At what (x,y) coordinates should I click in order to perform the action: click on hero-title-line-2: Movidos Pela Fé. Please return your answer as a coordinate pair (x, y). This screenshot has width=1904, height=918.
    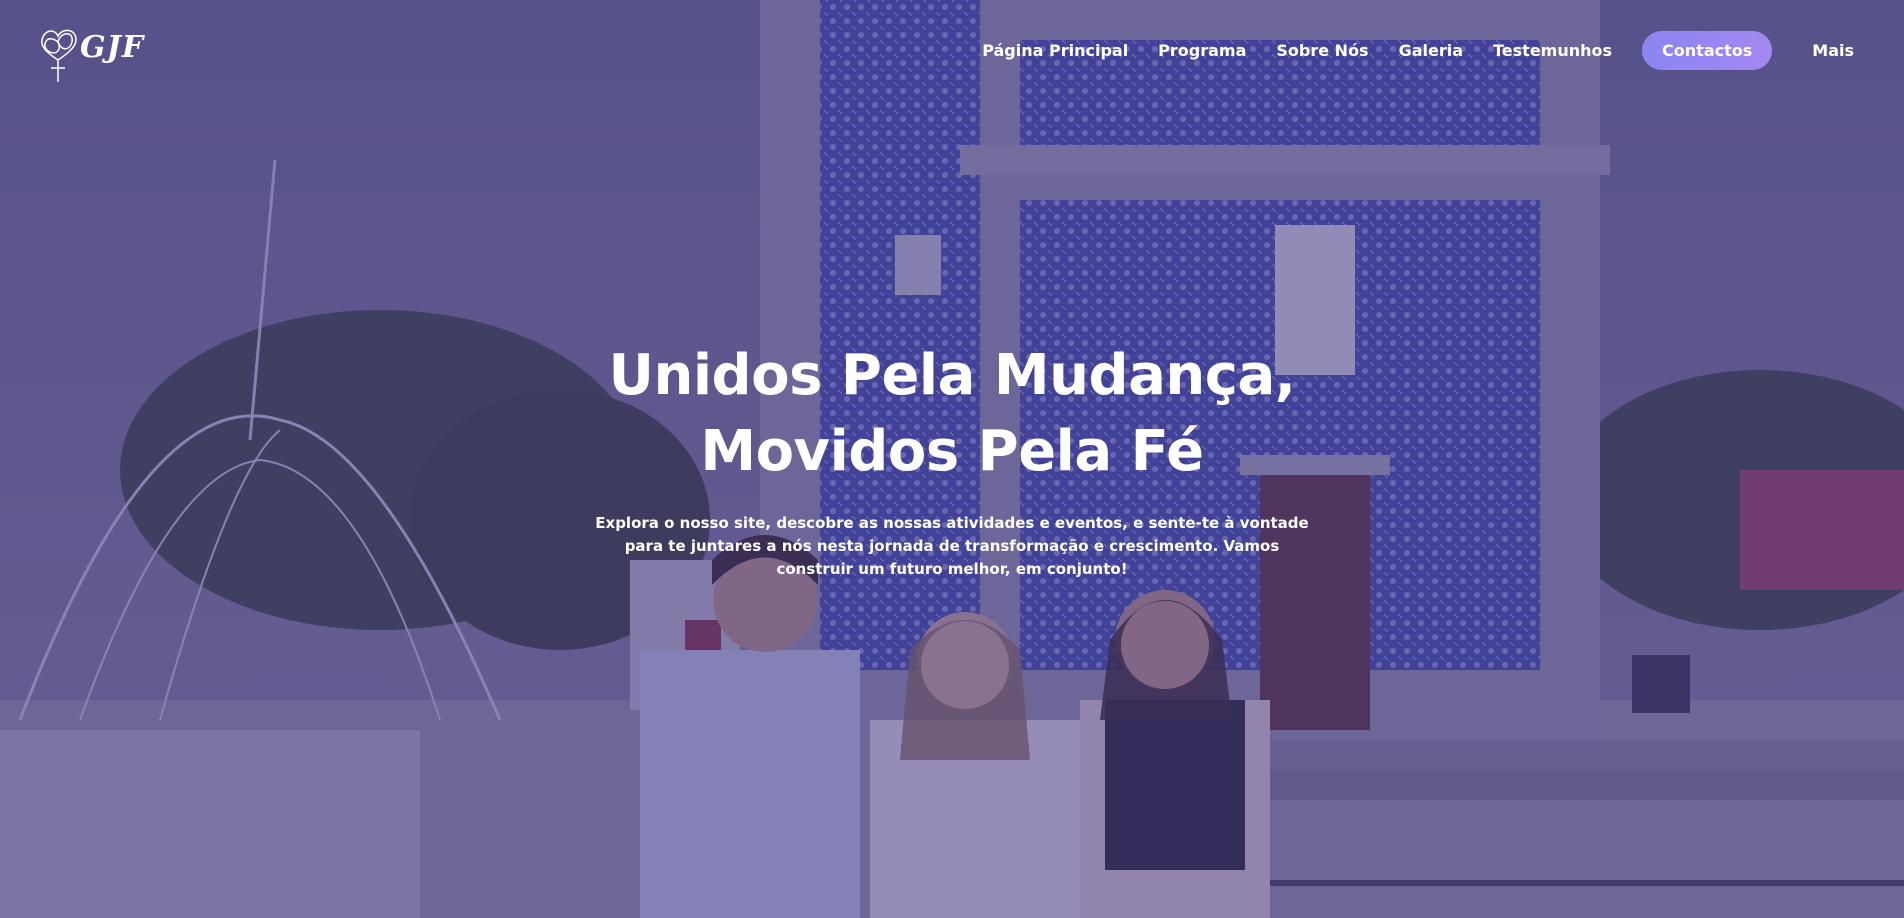
    Looking at the image, I should click on (952, 451).